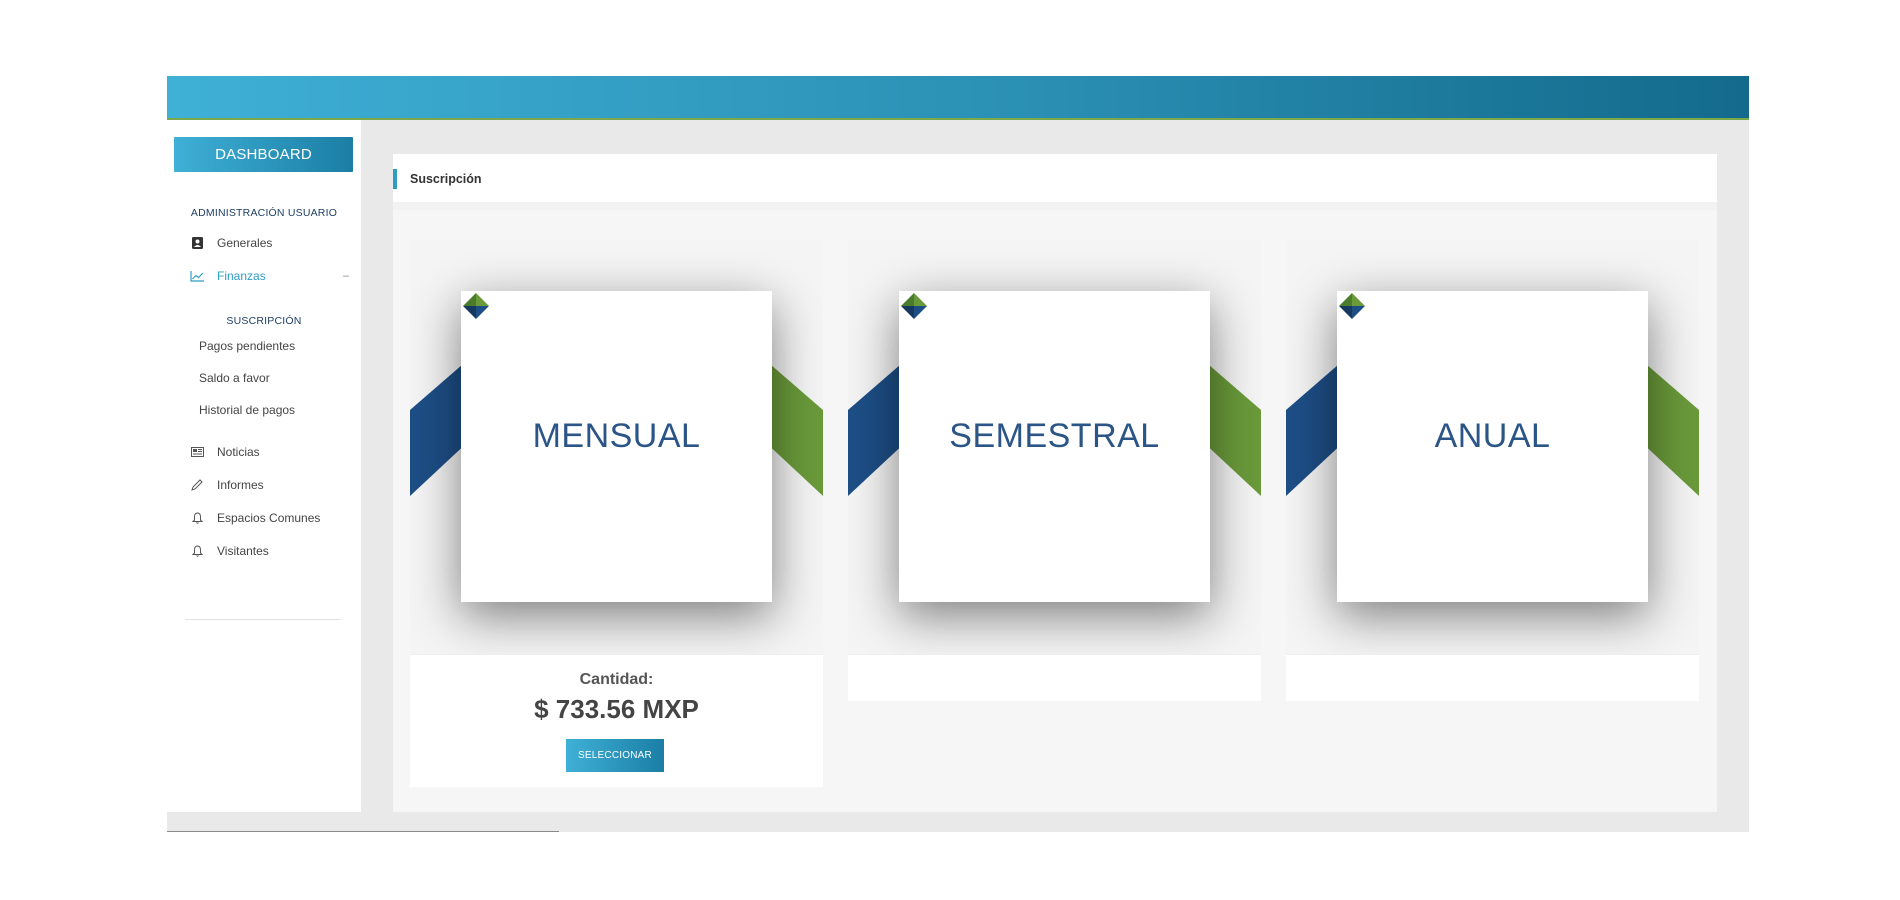  What do you see at coordinates (269, 485) in the screenshot?
I see `sidebar-item-informes: Informes` at bounding box center [269, 485].